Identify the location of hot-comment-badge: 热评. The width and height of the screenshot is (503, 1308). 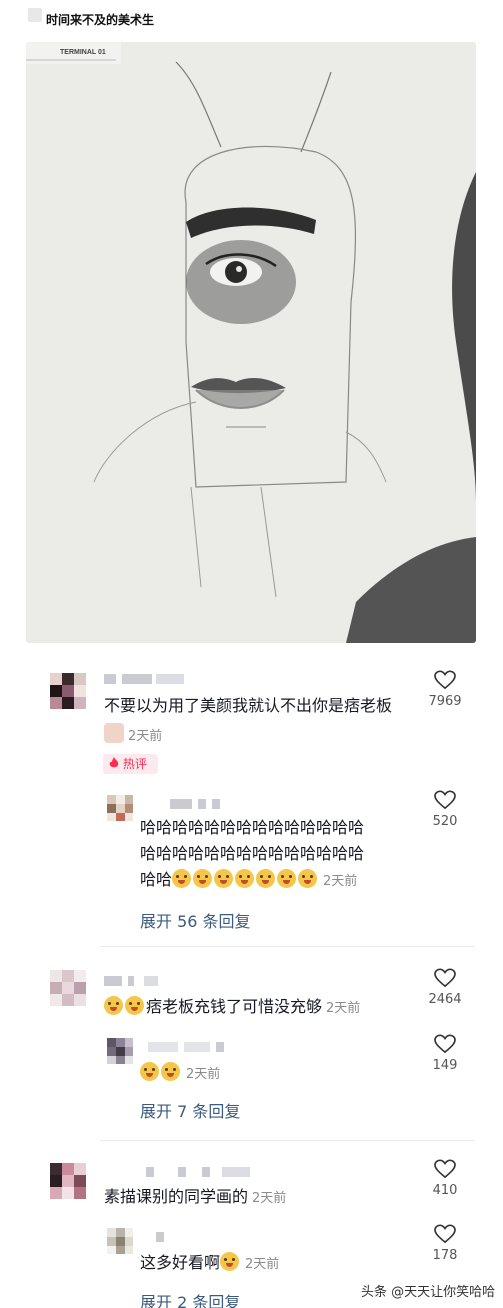
(130, 764).